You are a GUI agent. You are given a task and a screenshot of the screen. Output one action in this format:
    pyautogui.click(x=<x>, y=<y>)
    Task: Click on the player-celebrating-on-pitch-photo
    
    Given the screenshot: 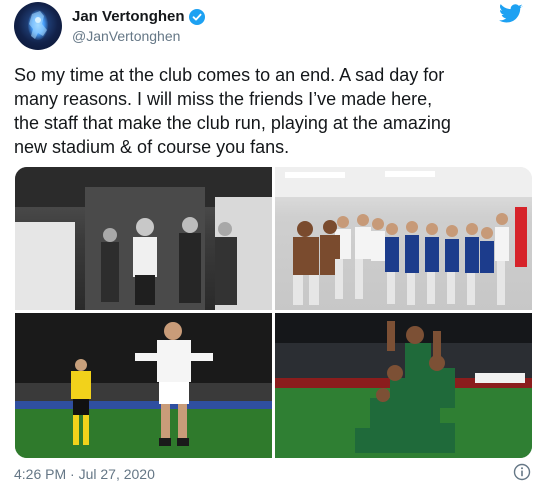 What is the action you would take?
    pyautogui.click(x=143, y=385)
    